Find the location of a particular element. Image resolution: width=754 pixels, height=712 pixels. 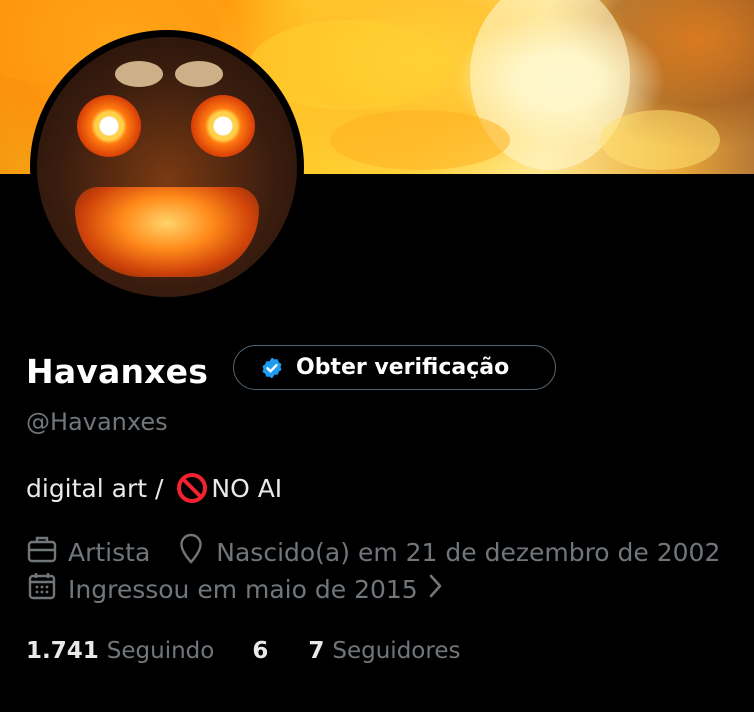

following-label: Seguindo is located at coordinates (160, 651).